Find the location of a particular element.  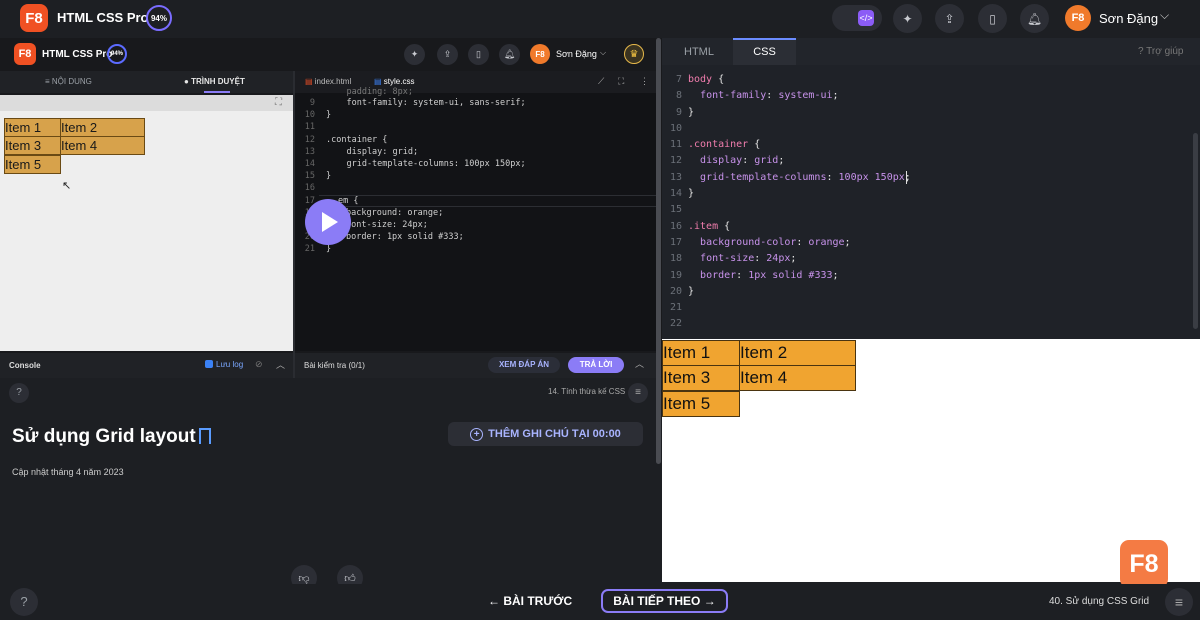

user-name: Sơn Đặng is located at coordinates (1128, 18).